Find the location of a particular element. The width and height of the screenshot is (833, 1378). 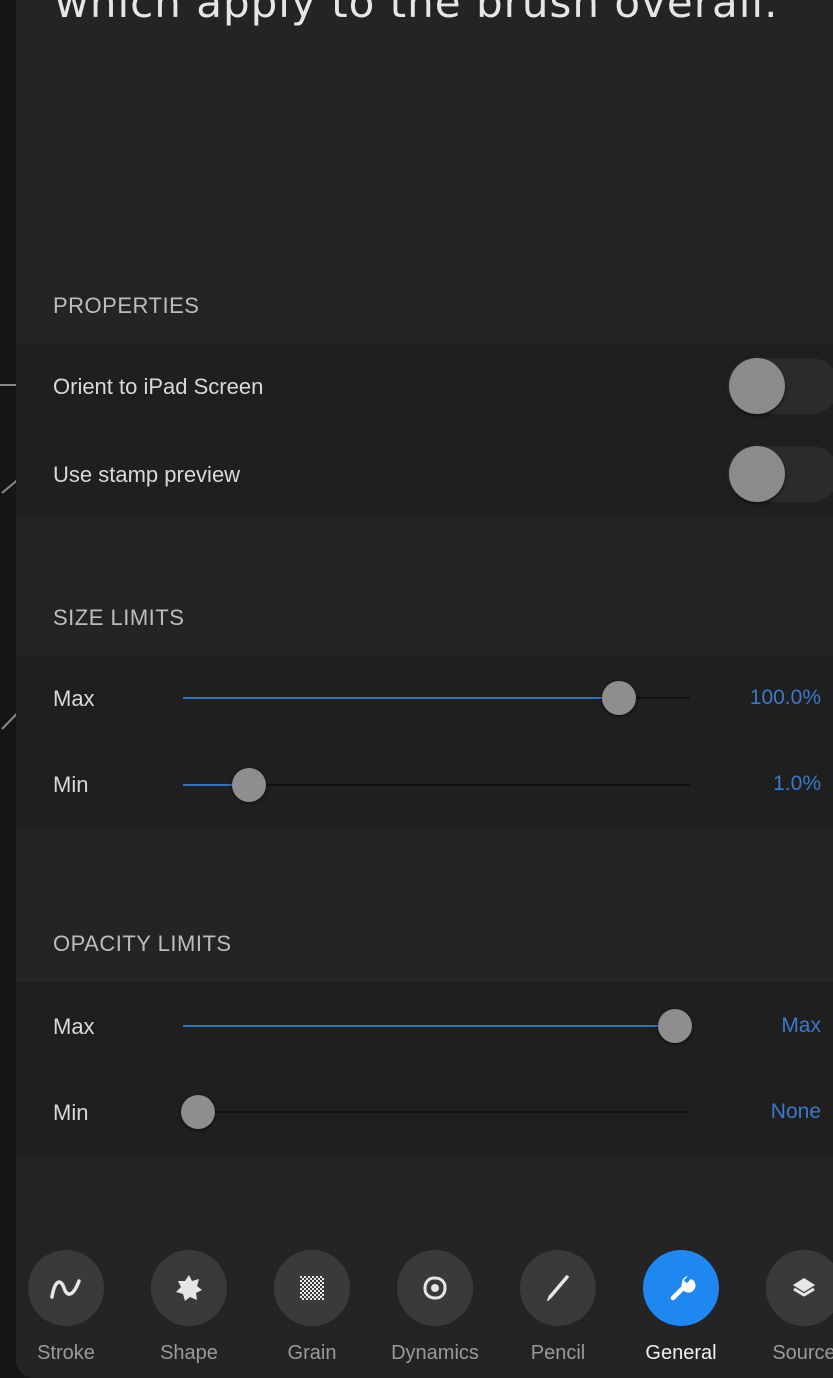

layers-icon is located at coordinates (804, 1287).